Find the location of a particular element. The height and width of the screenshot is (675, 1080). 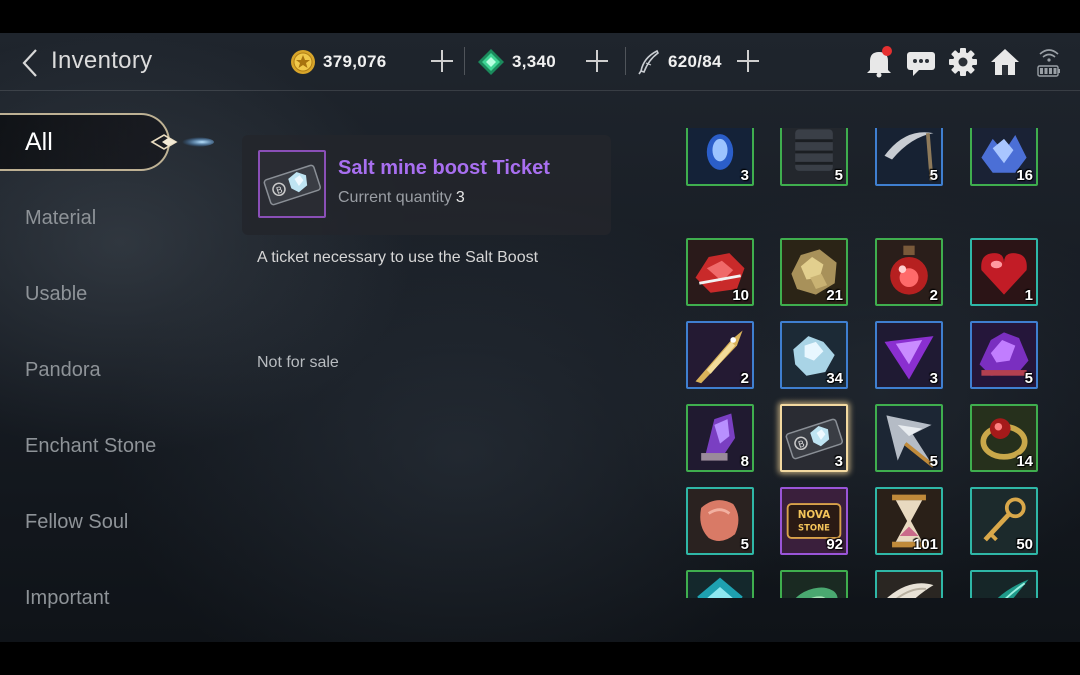

chevron-left-icon is located at coordinates (29, 63).